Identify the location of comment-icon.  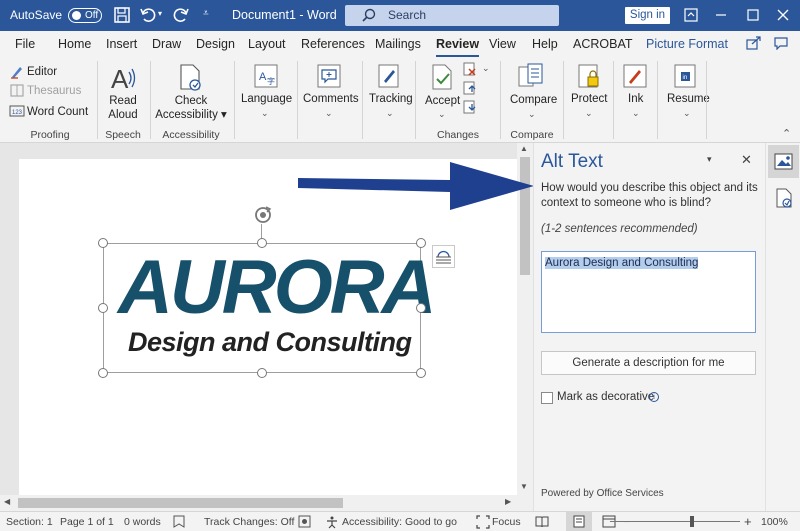
(781, 43).